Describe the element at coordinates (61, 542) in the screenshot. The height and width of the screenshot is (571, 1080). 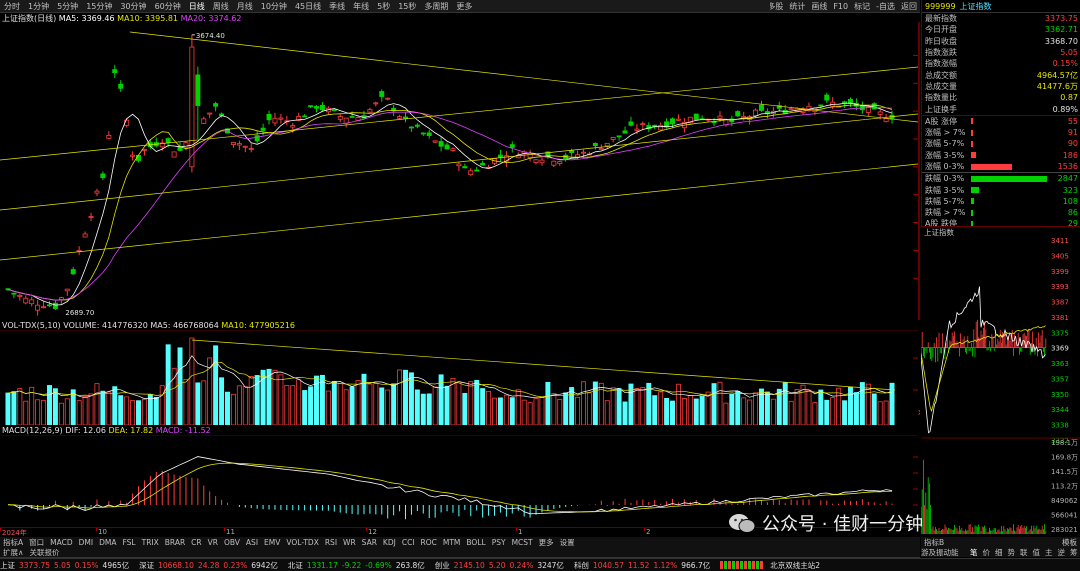
I see `indicator-tab-2: MACD` at that location.